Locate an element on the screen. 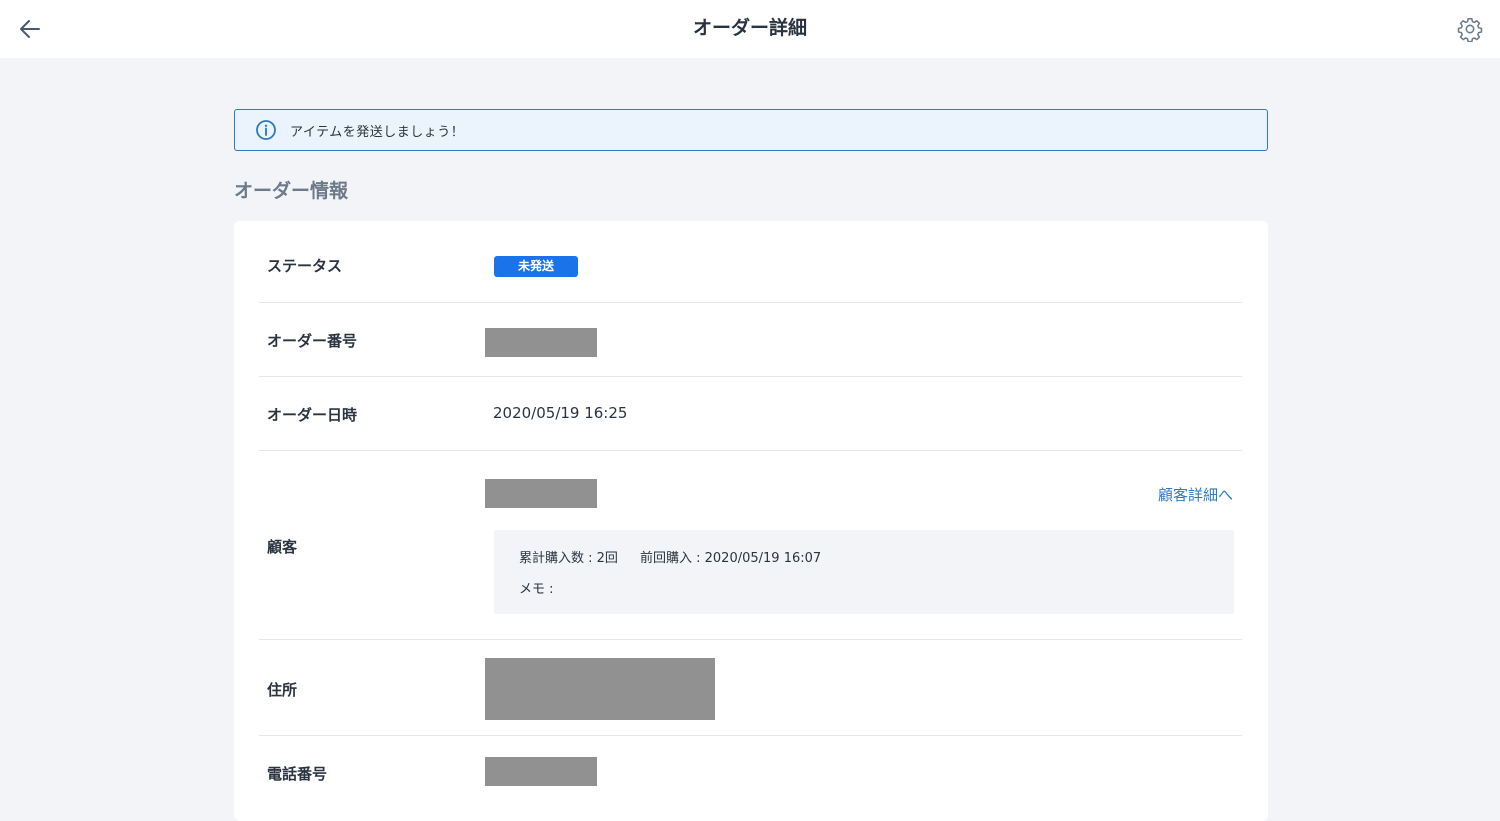 The width and height of the screenshot is (1500, 821). order-date-label: オーダー日時 is located at coordinates (312, 415).